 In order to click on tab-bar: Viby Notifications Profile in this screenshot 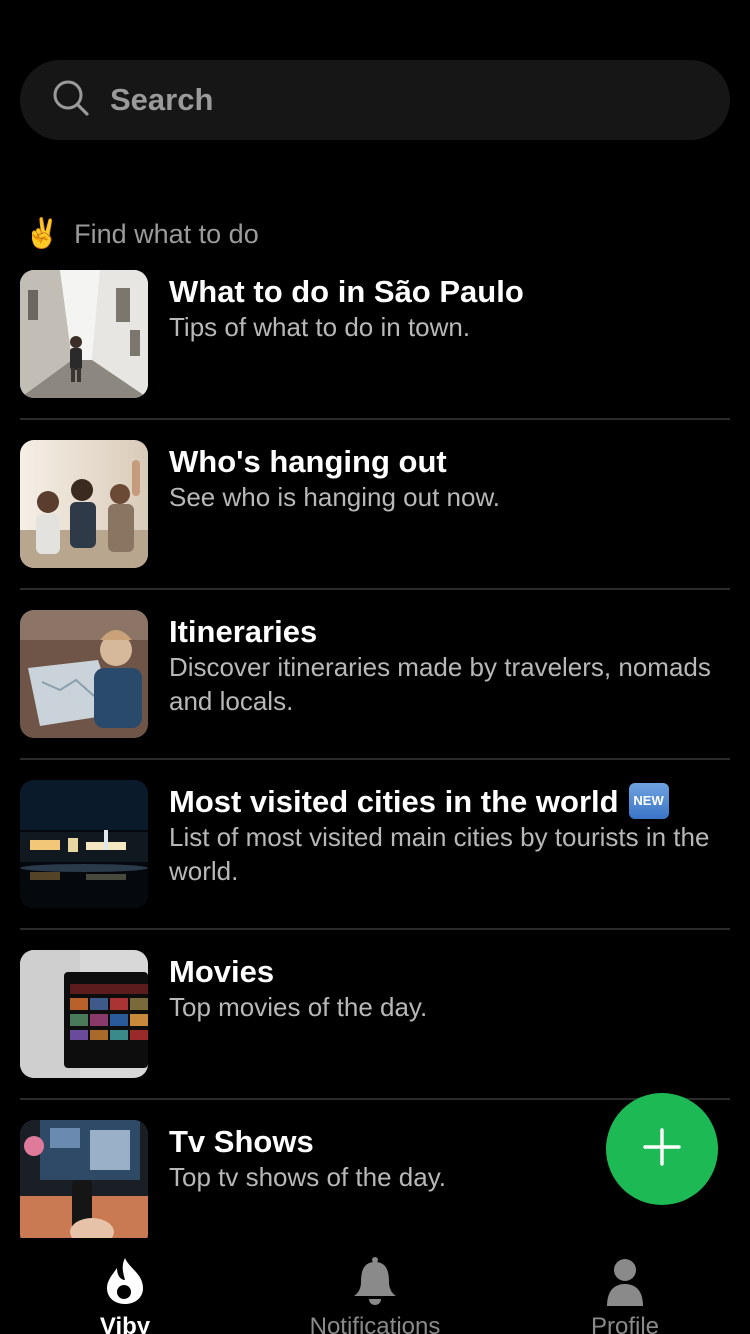, I will do `click(375, 1286)`.